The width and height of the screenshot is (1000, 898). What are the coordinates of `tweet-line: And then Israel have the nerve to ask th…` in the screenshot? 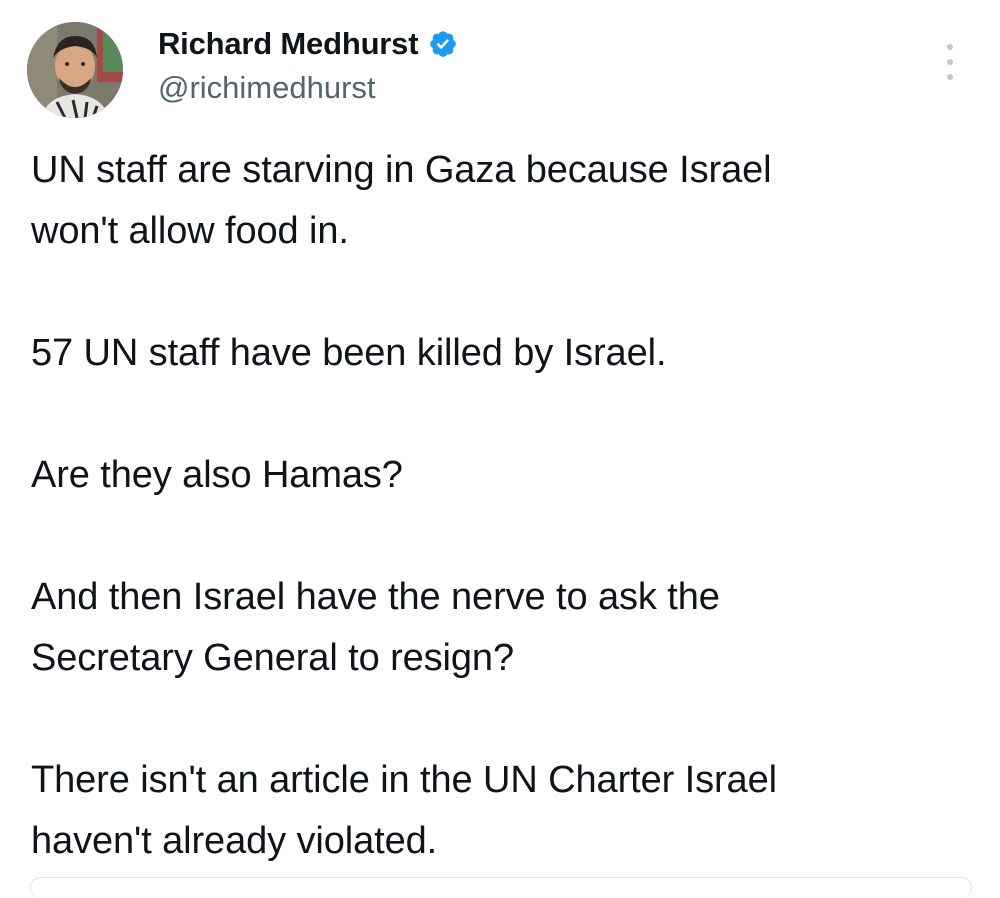 It's located at (375, 597).